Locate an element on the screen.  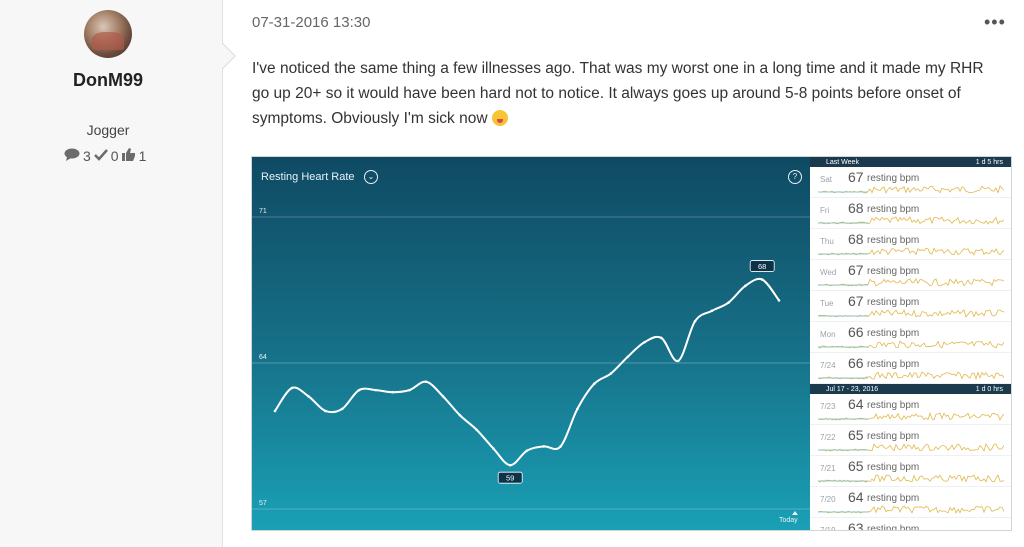
history-day: 7/23 is located at coordinates (828, 406).